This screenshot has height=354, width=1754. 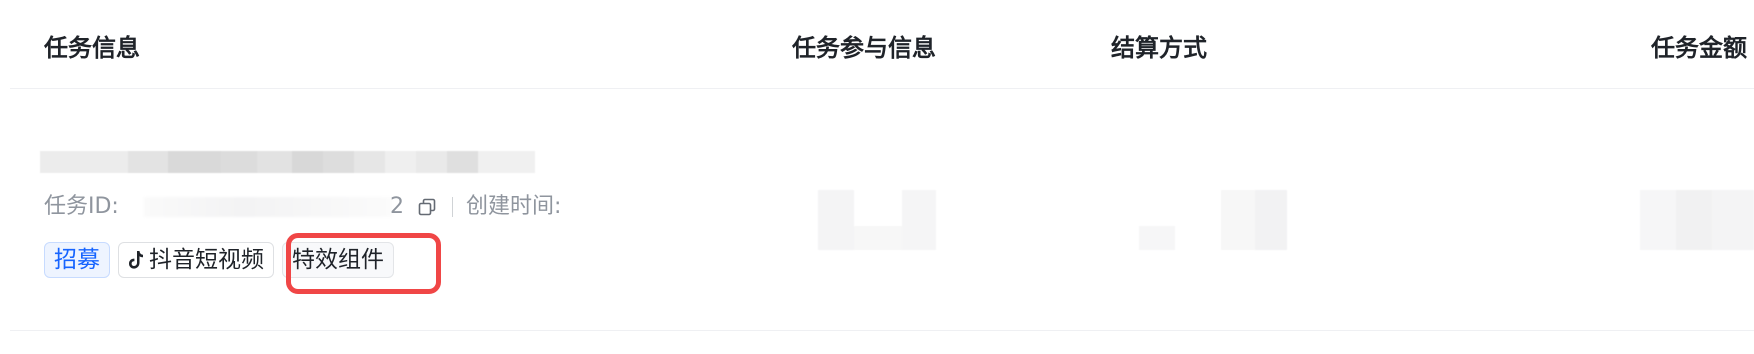 I want to click on tiktok-icon, so click(x=136, y=260).